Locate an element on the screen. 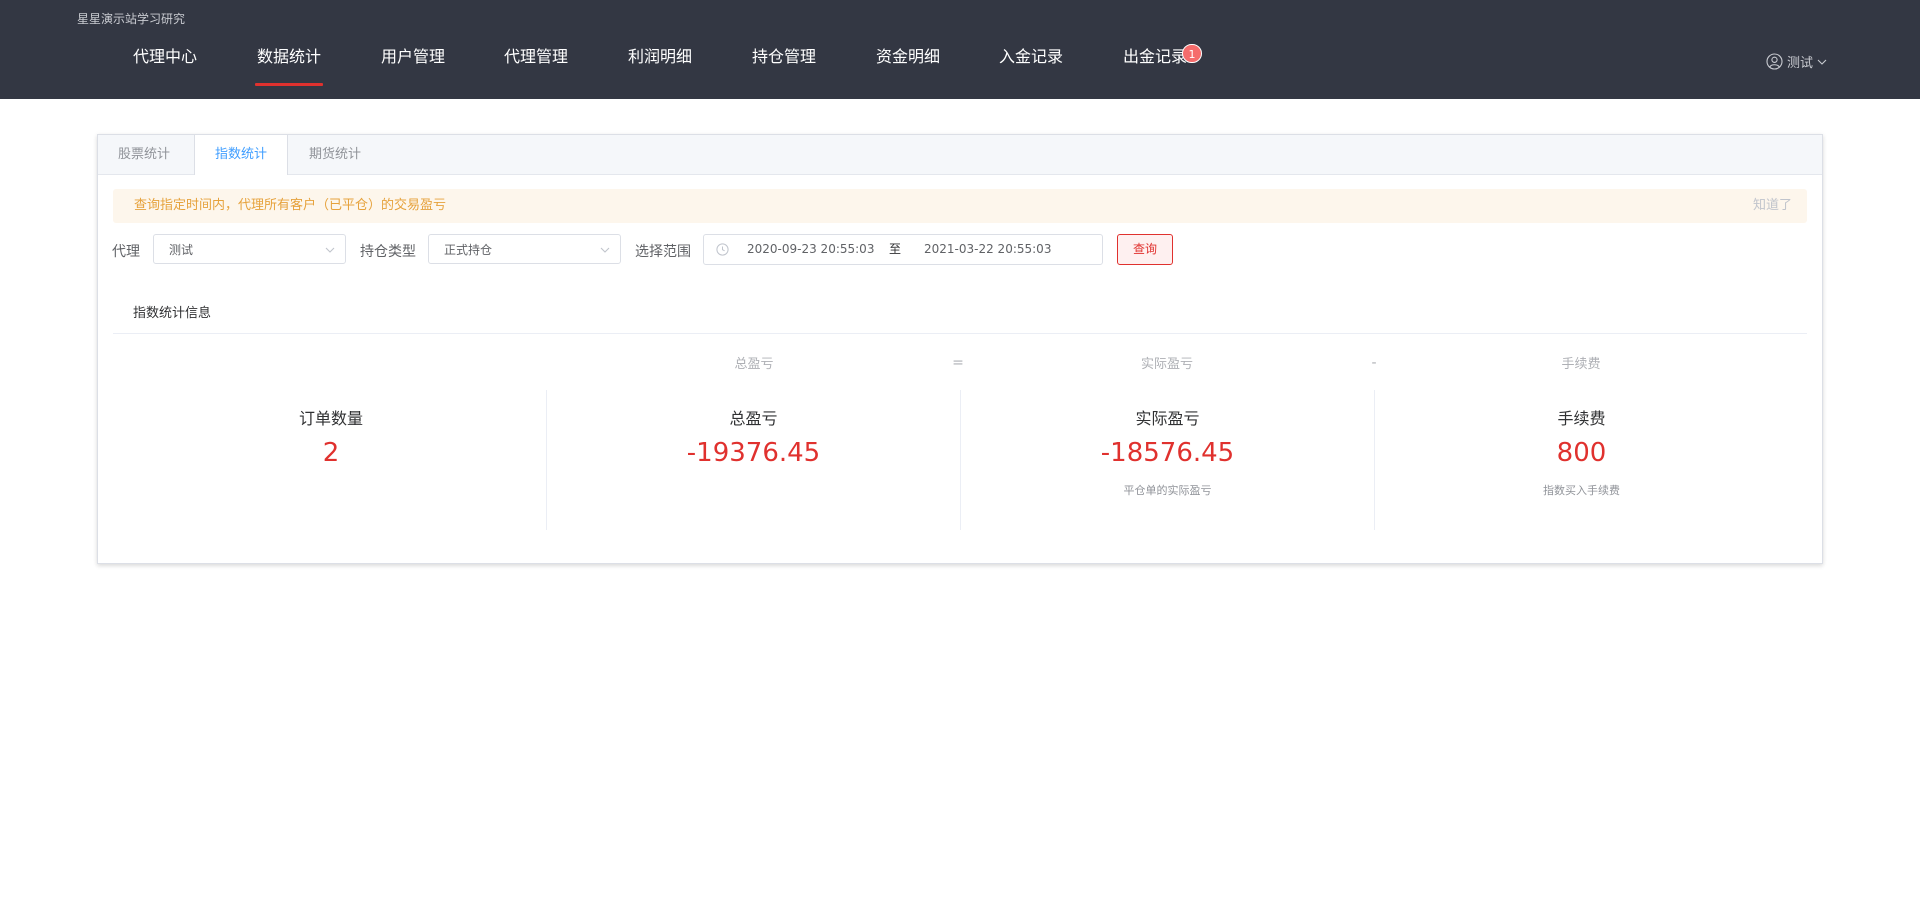 Image resolution: width=1920 pixels, height=915 pixels. range-label: 选择范围 is located at coordinates (663, 251).